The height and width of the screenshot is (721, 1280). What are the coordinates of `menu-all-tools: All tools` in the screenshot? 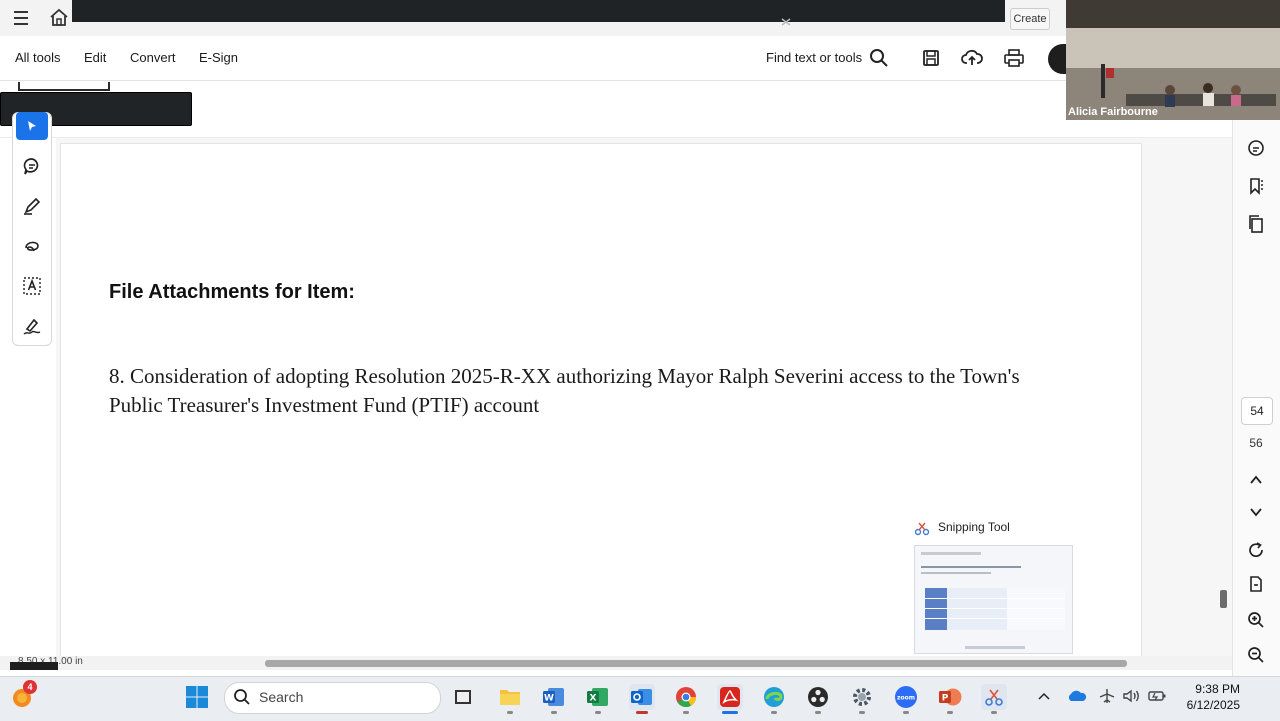 It's located at (38, 57).